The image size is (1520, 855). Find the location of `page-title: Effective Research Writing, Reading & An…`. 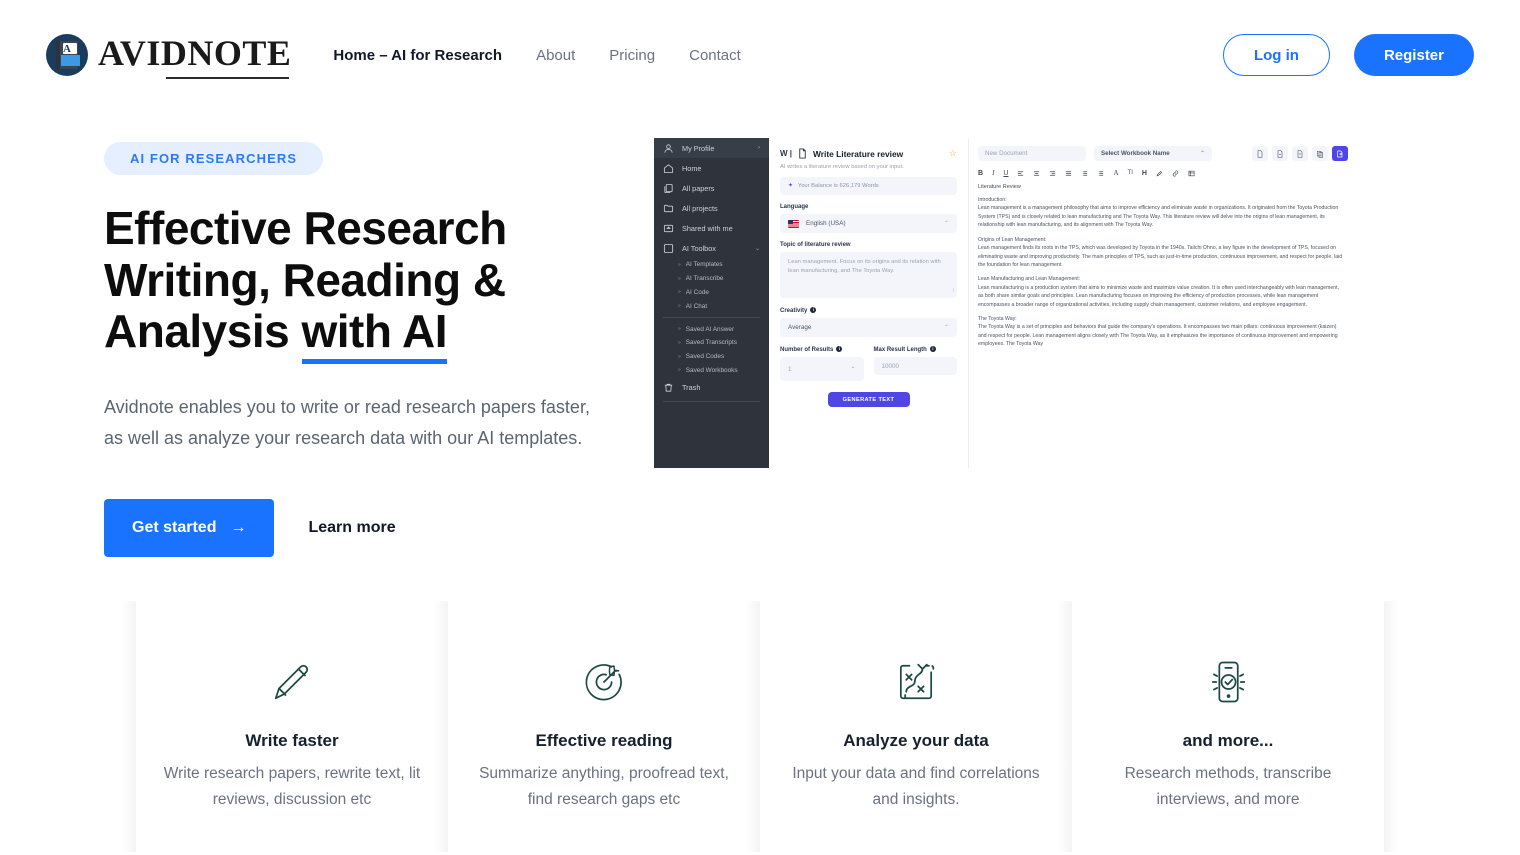

page-title: Effective Research Writing, Reading & An… is located at coordinates (364, 280).